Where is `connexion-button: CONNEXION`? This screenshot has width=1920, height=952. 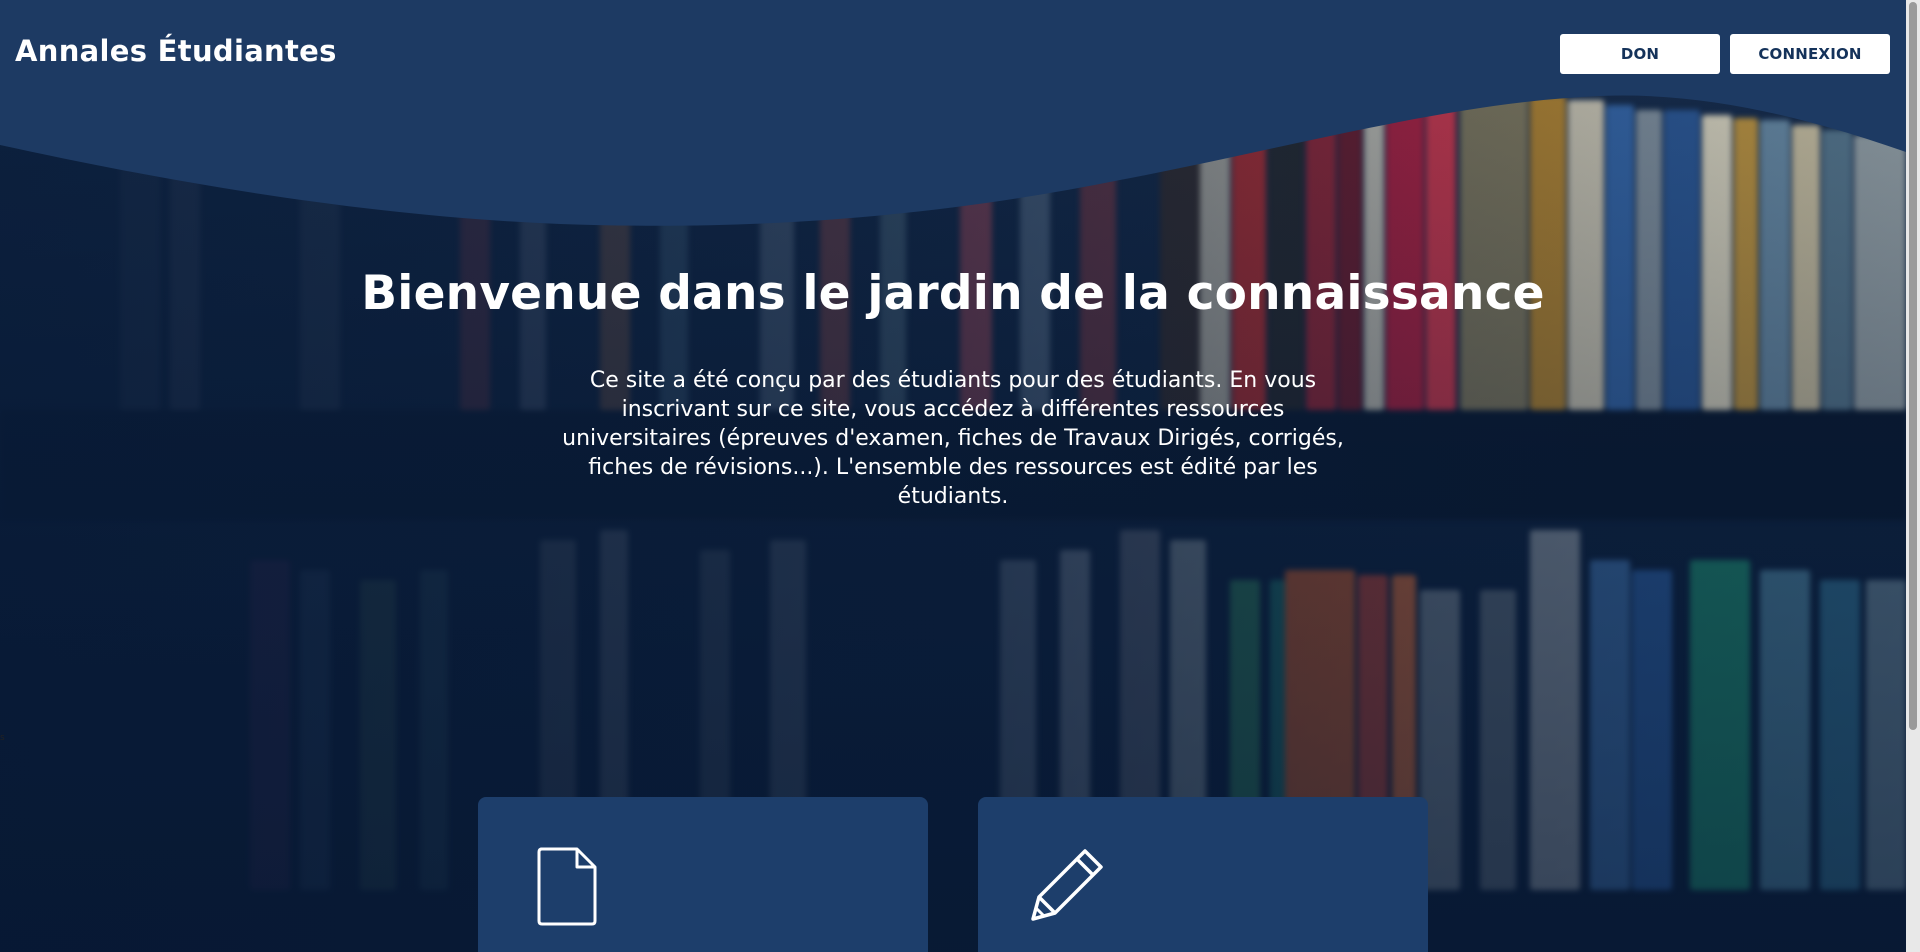 connexion-button: CONNEXION is located at coordinates (1810, 54).